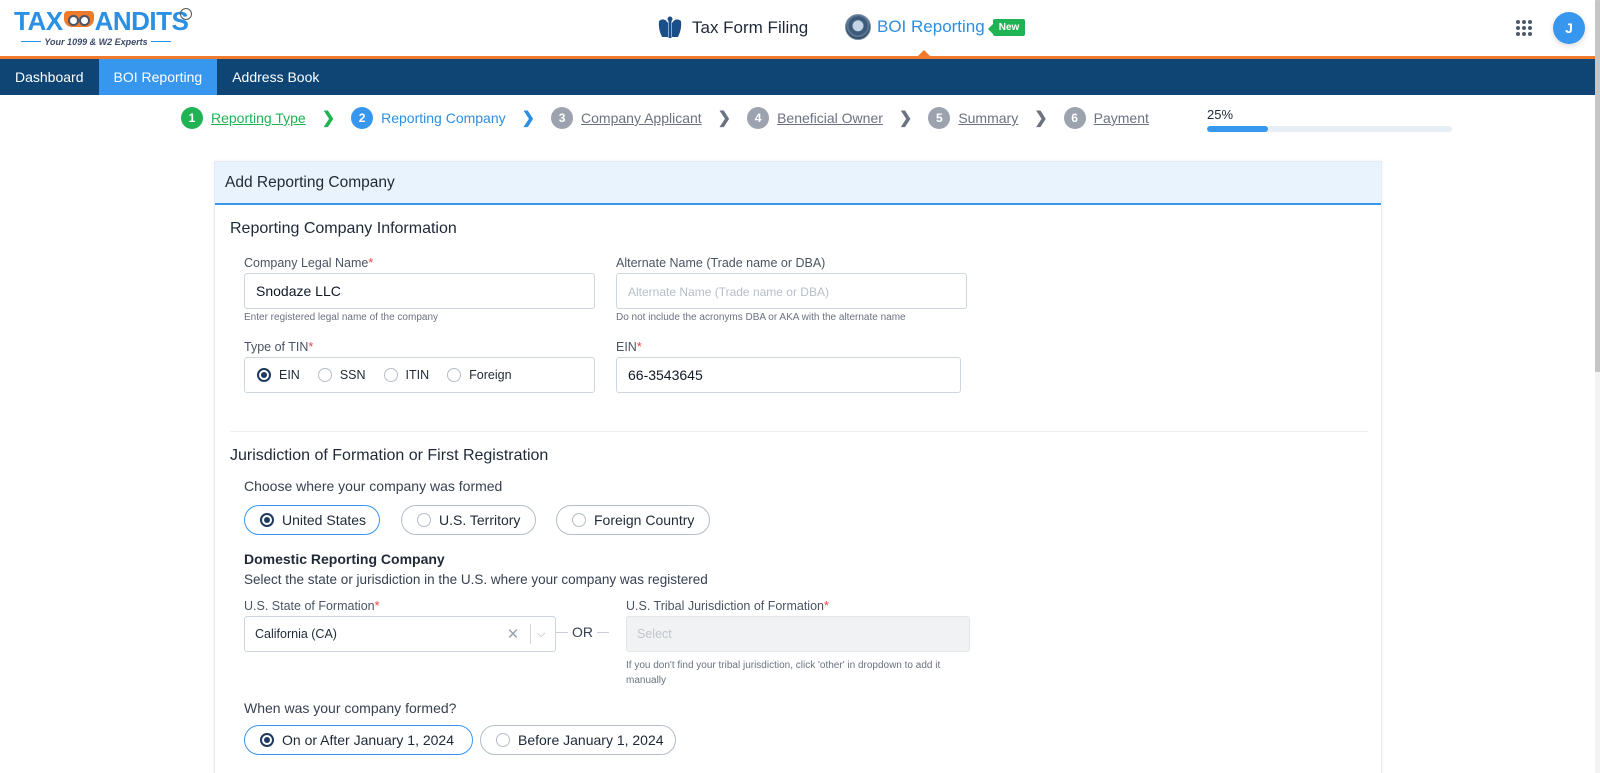  I want to click on formed-option-before-2024: Before January 1, 2024, so click(578, 740).